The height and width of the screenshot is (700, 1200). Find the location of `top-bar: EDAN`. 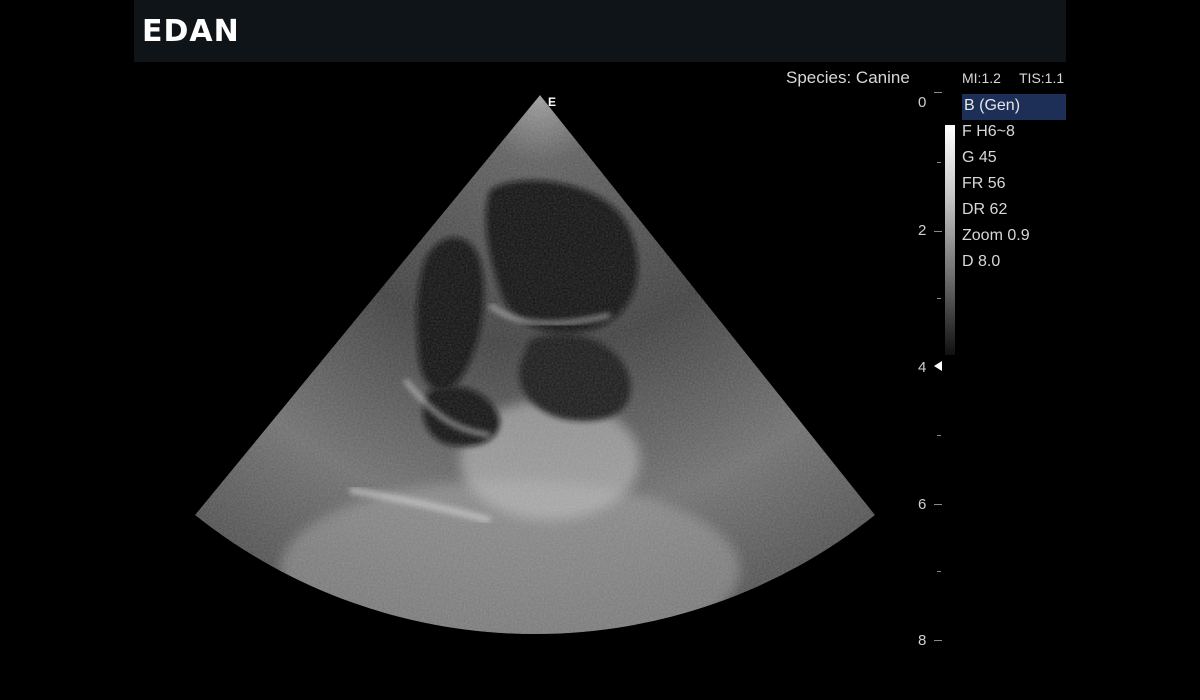

top-bar: EDAN is located at coordinates (600, 31).